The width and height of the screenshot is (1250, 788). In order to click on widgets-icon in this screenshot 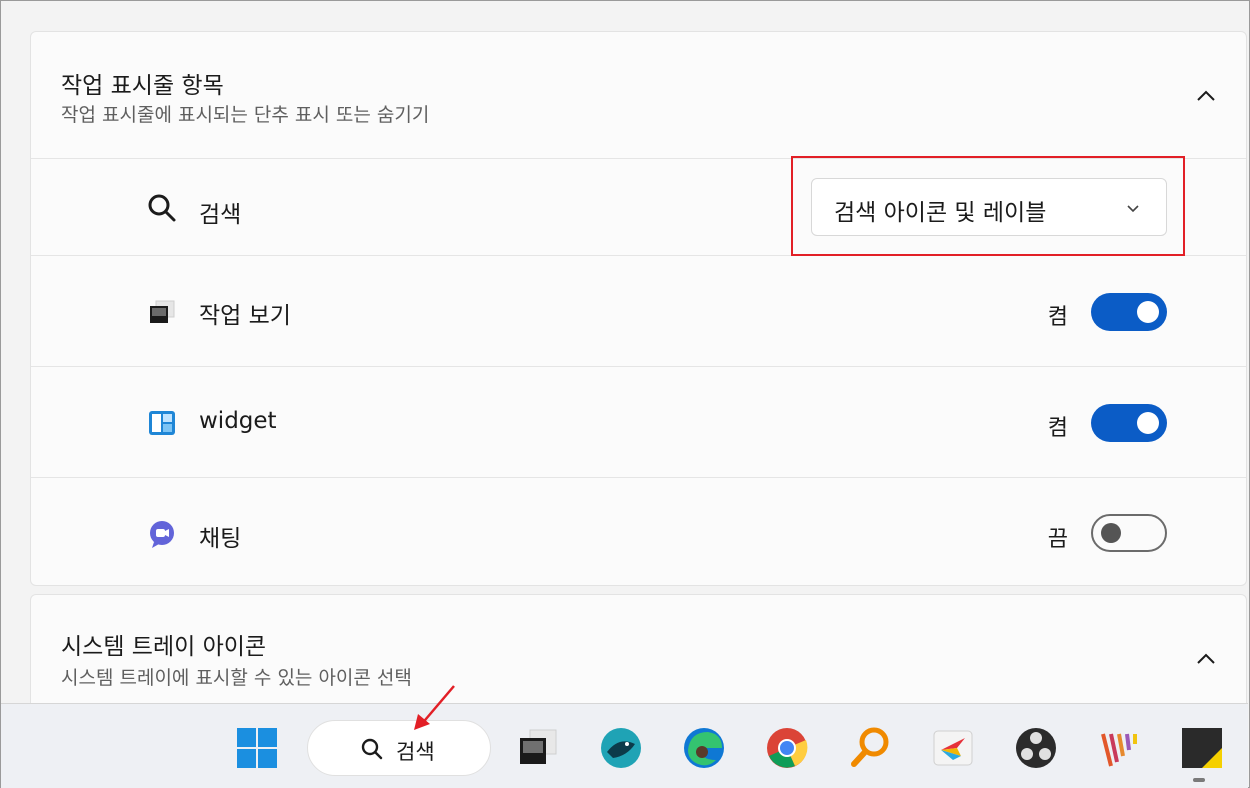, I will do `click(162, 423)`.